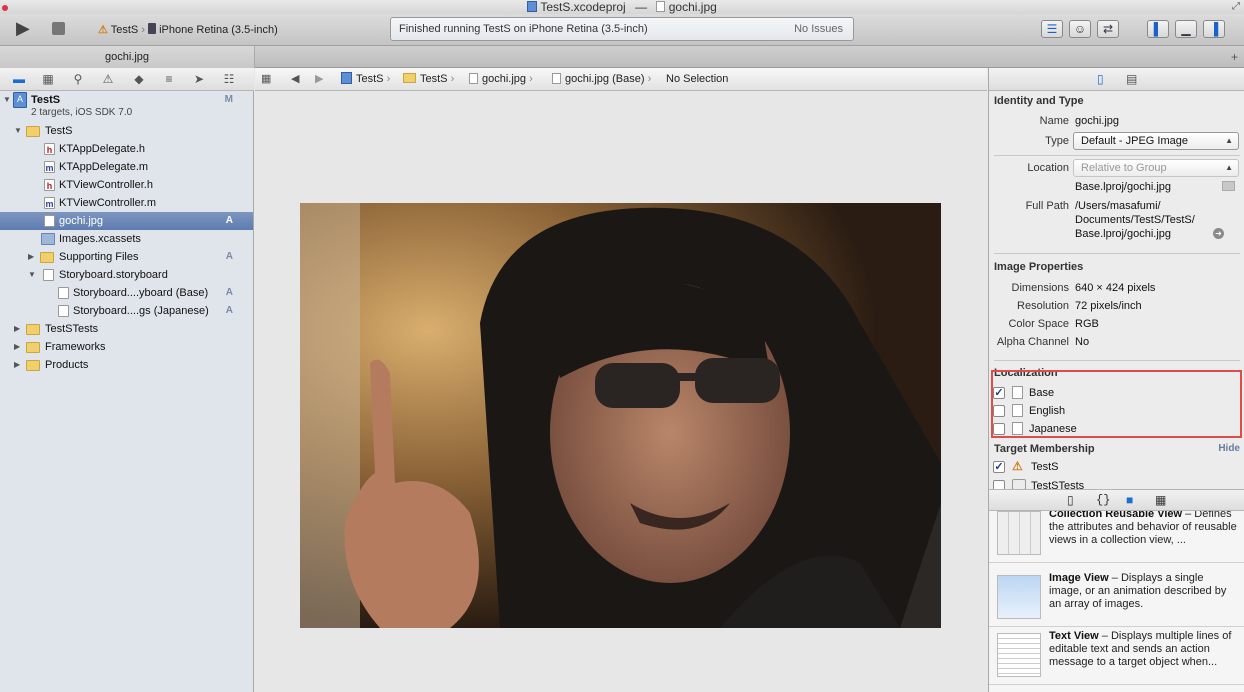 This screenshot has width=1244, height=692. I want to click on localization-checkbox-japanese, so click(999, 429).